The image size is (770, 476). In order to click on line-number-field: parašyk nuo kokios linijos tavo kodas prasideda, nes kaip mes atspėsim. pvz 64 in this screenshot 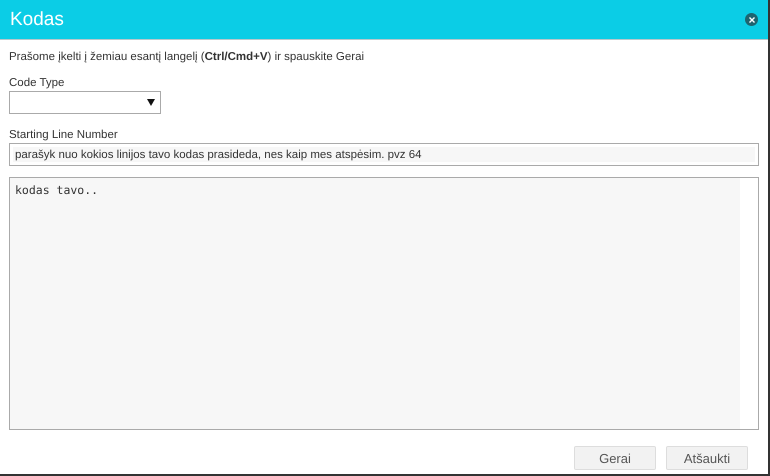, I will do `click(384, 154)`.